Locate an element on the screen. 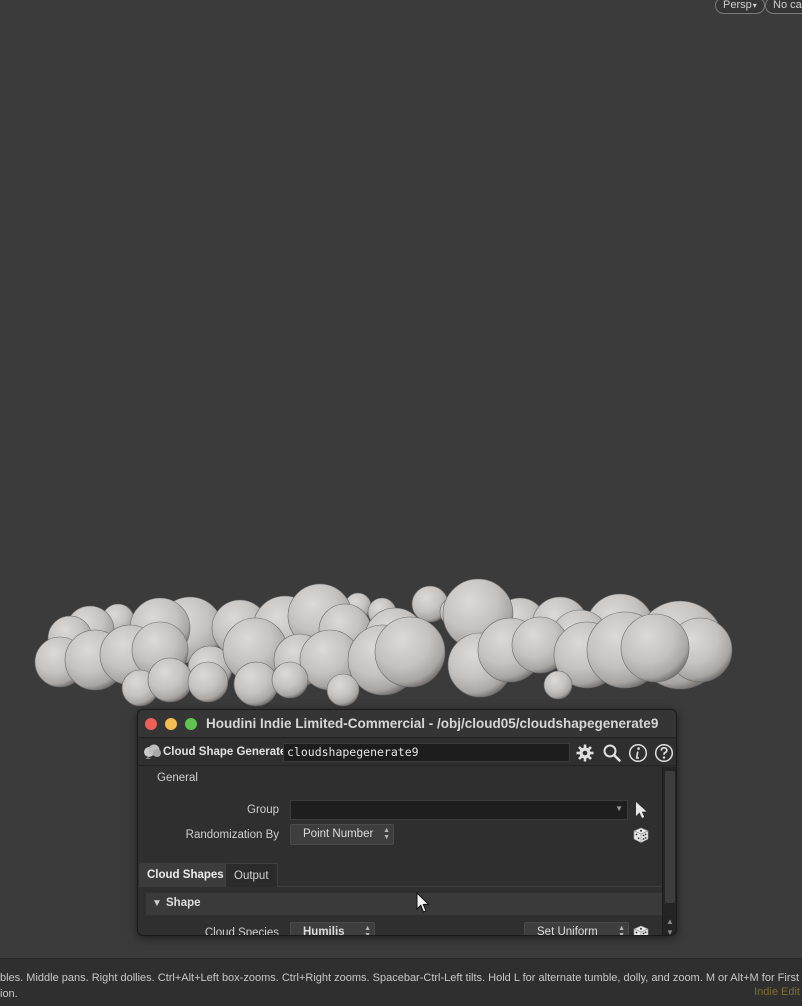 The width and height of the screenshot is (802, 1006). perspective-label: Persp is located at coordinates (737, 5).